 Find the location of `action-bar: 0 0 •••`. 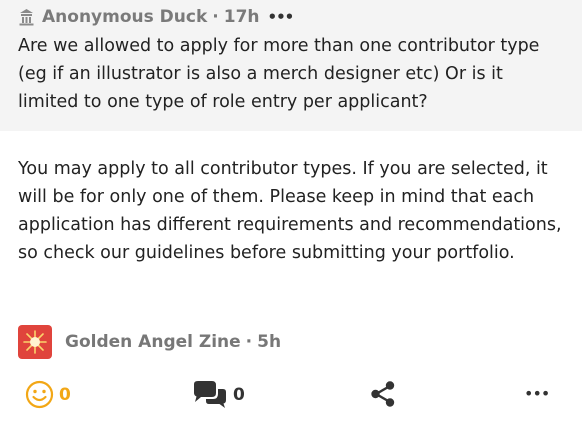

action-bar: 0 0 ••• is located at coordinates (291, 396).